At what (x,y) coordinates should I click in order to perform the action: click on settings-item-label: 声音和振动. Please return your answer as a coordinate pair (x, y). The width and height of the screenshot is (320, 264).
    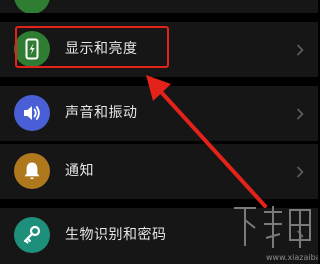
    Looking at the image, I should click on (101, 113).